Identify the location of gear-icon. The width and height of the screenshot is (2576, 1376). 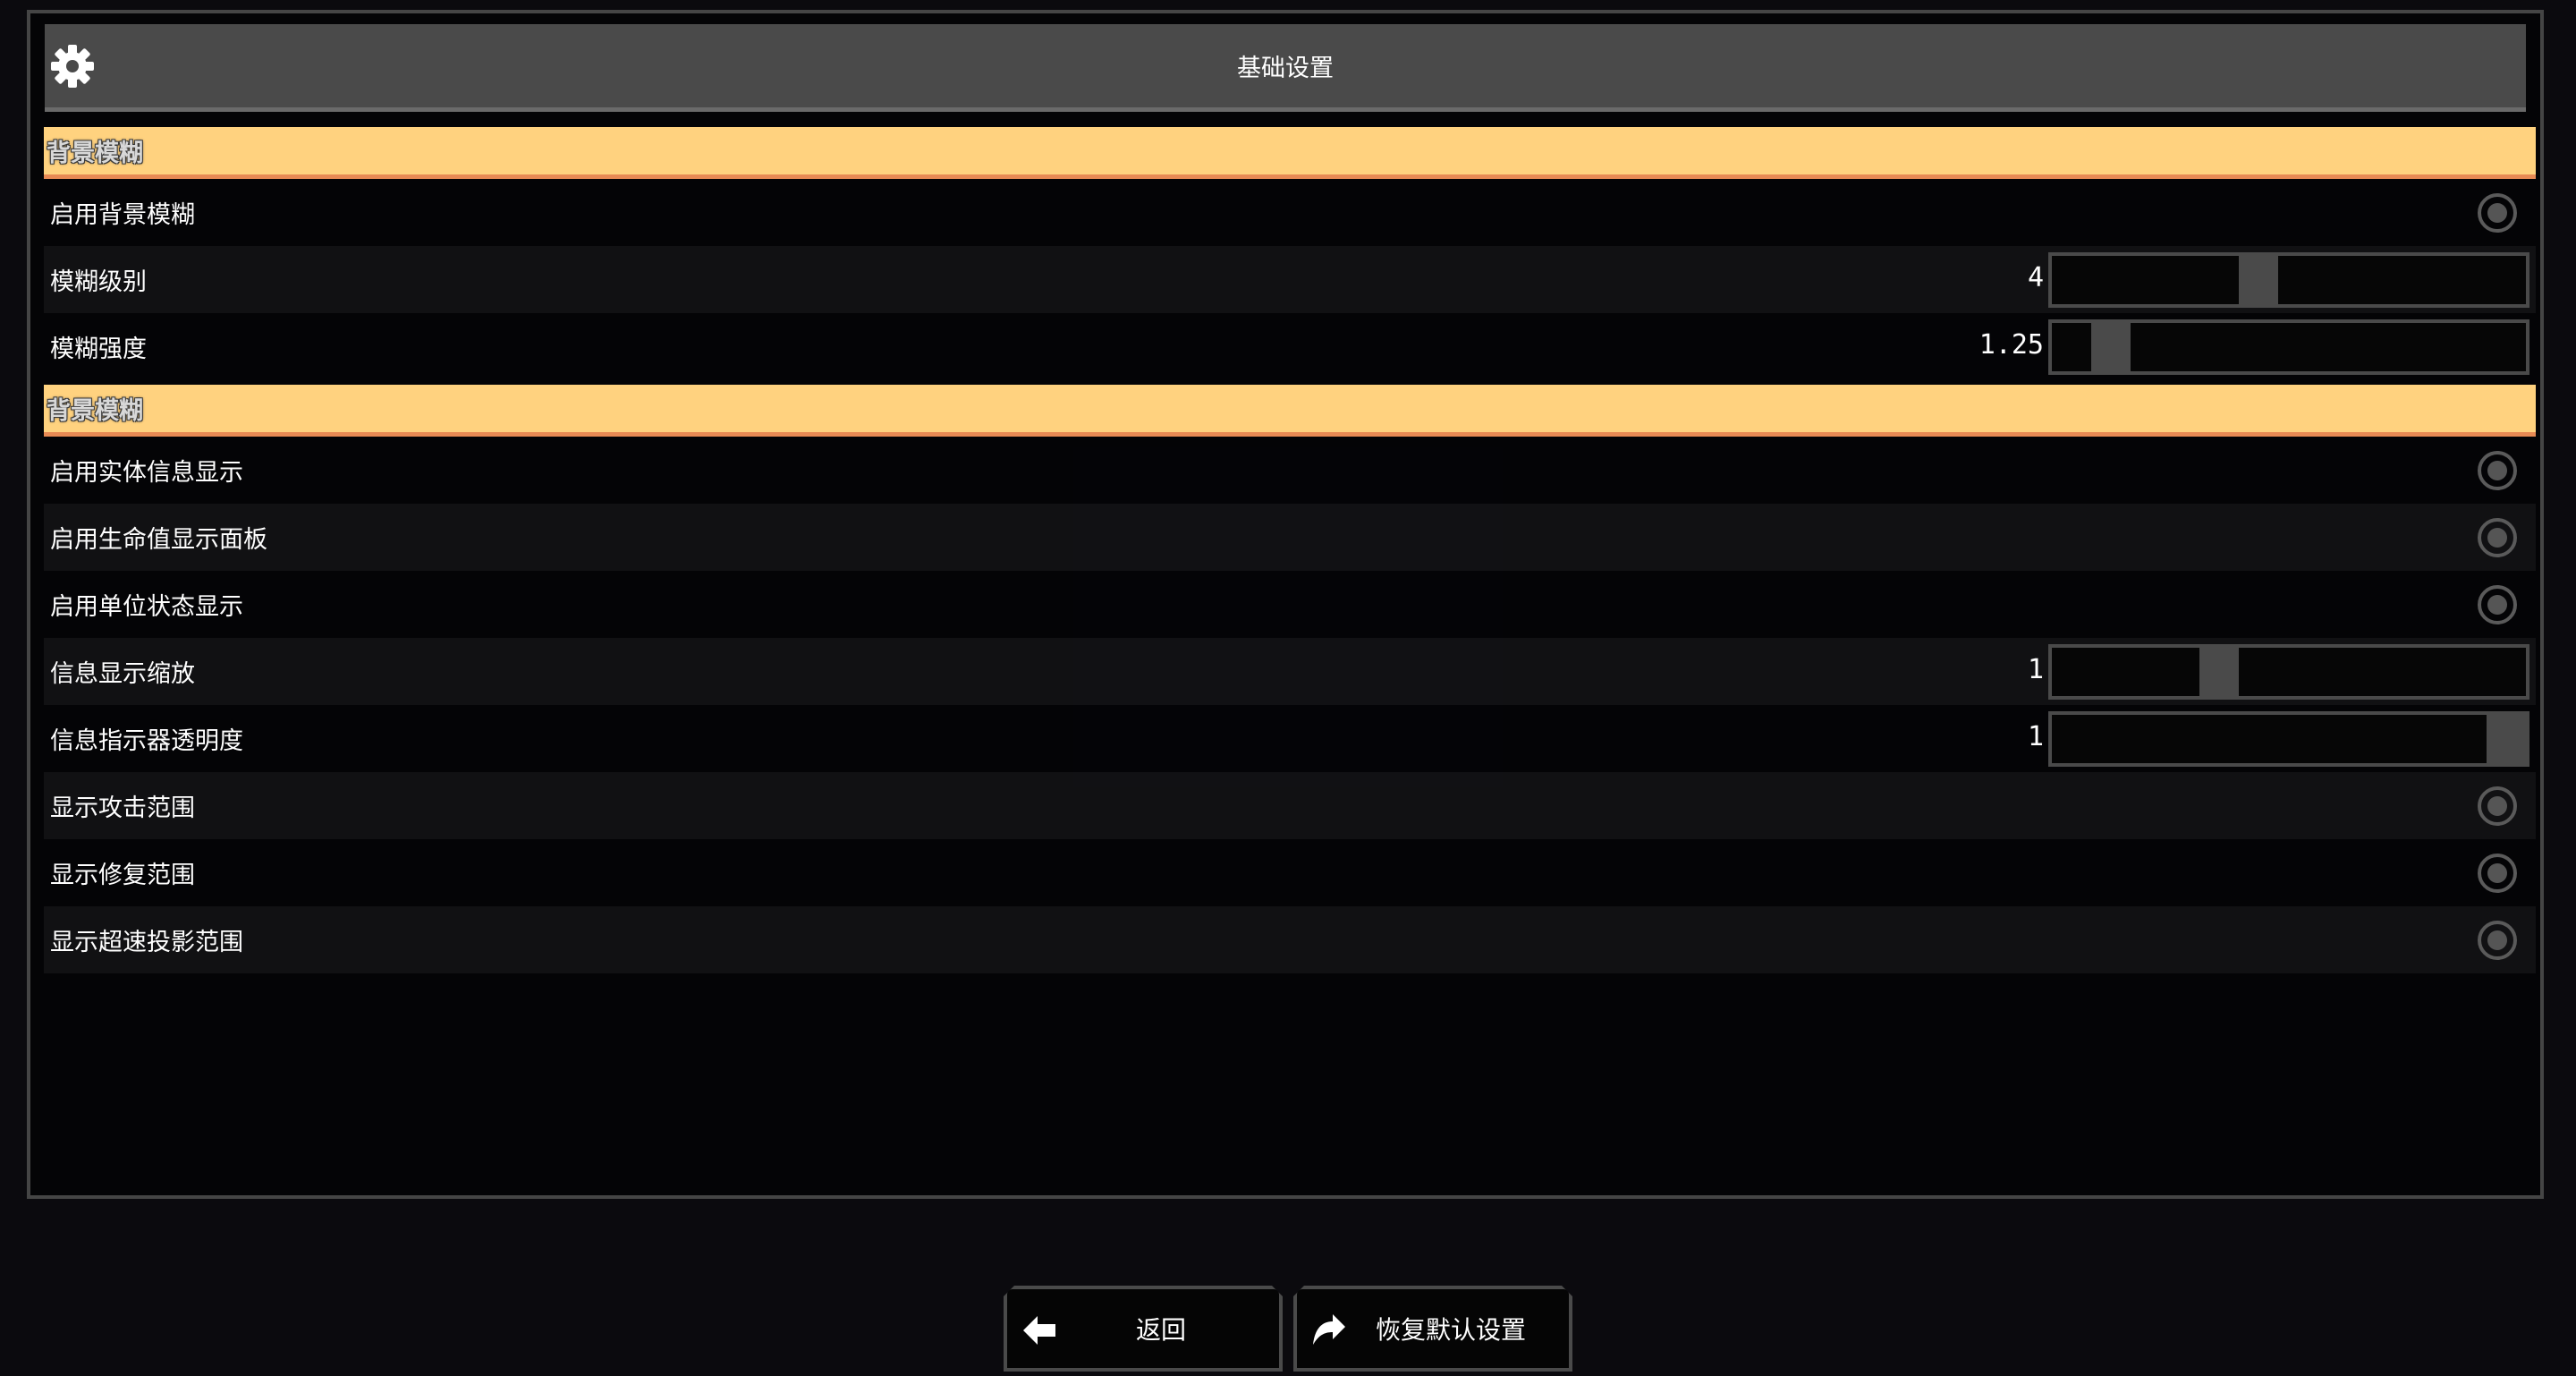
(72, 66).